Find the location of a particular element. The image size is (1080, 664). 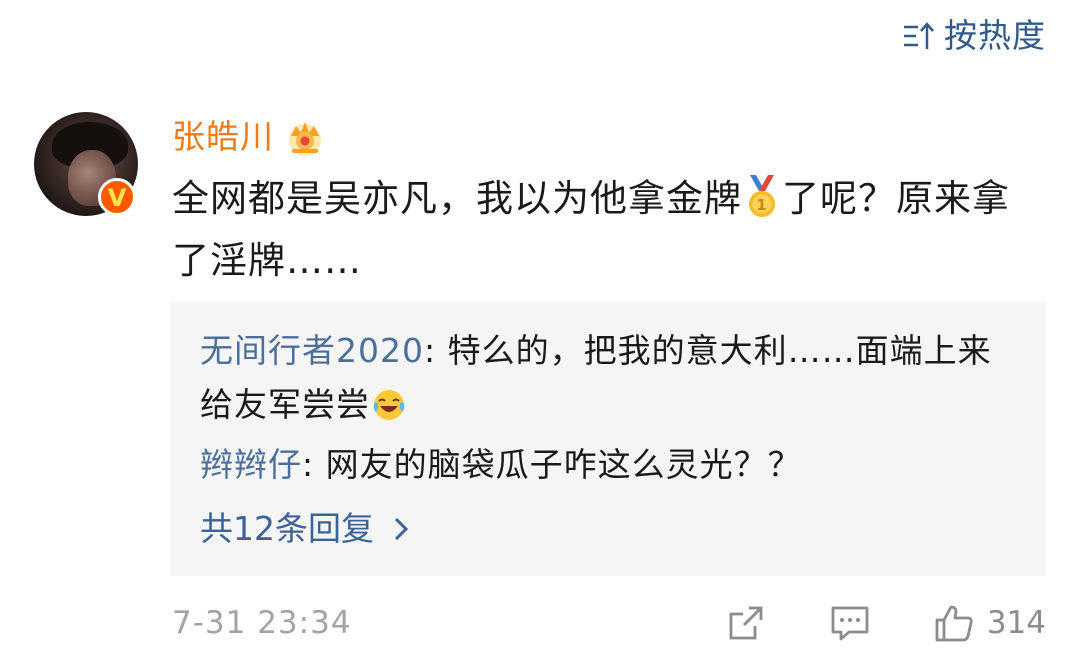

view-all-replies-link: 共12条回复 is located at coordinates (608, 529).